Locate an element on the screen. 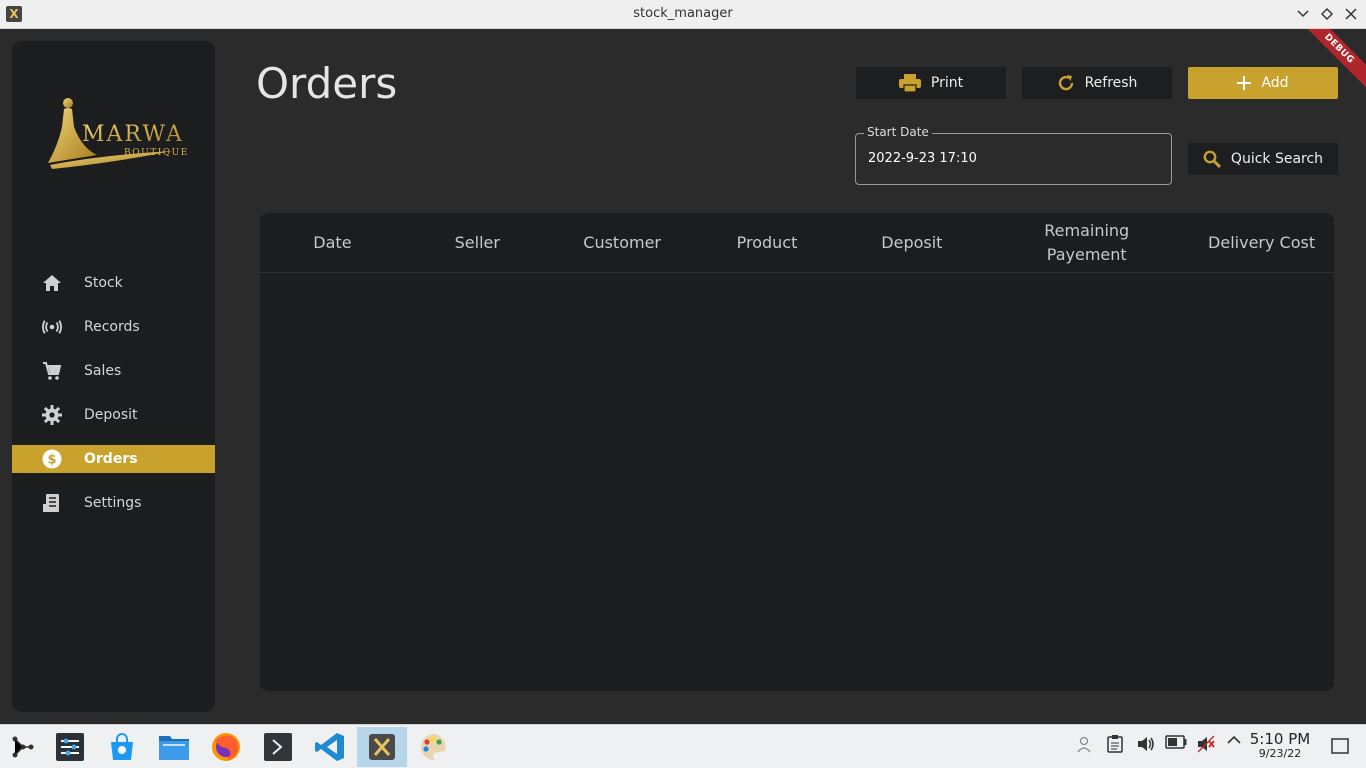 The width and height of the screenshot is (1366, 768). discover-store-icon is located at coordinates (122, 747).